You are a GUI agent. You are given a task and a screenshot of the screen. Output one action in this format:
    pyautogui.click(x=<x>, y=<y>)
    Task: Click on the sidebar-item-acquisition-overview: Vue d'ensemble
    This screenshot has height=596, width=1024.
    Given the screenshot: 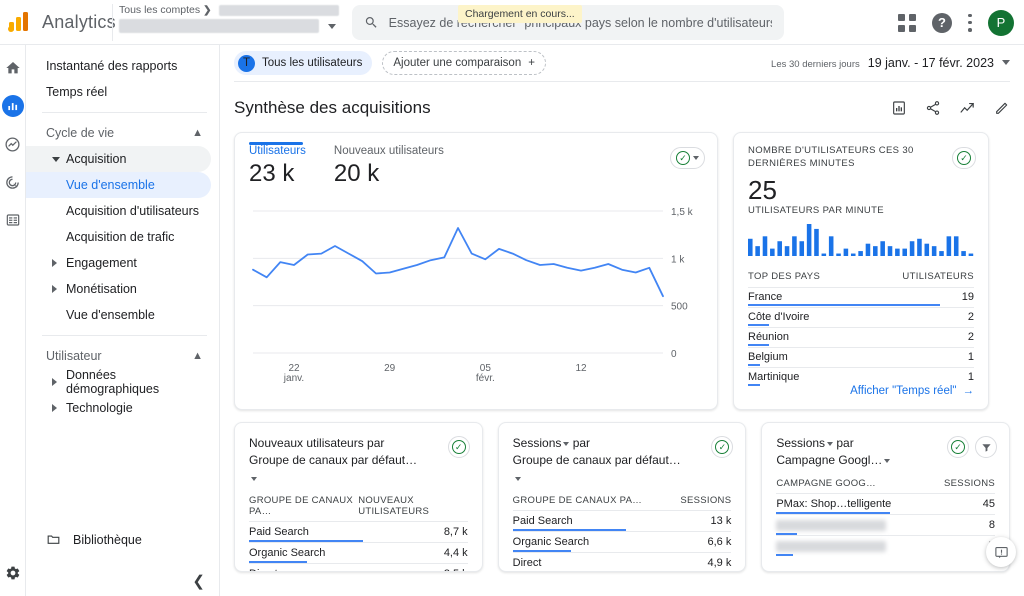 What is the action you would take?
    pyautogui.click(x=118, y=185)
    